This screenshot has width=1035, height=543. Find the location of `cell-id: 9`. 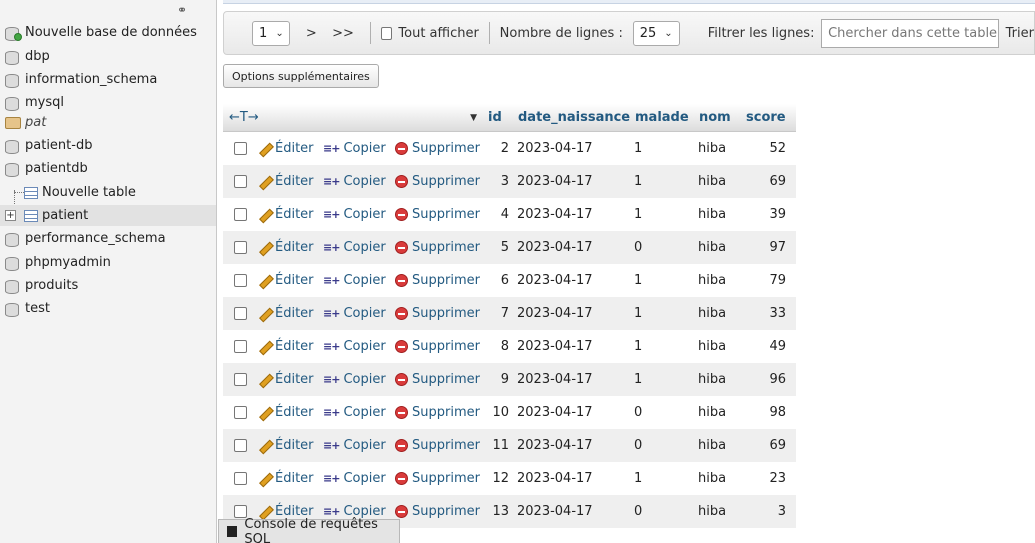

cell-id: 9 is located at coordinates (496, 379).